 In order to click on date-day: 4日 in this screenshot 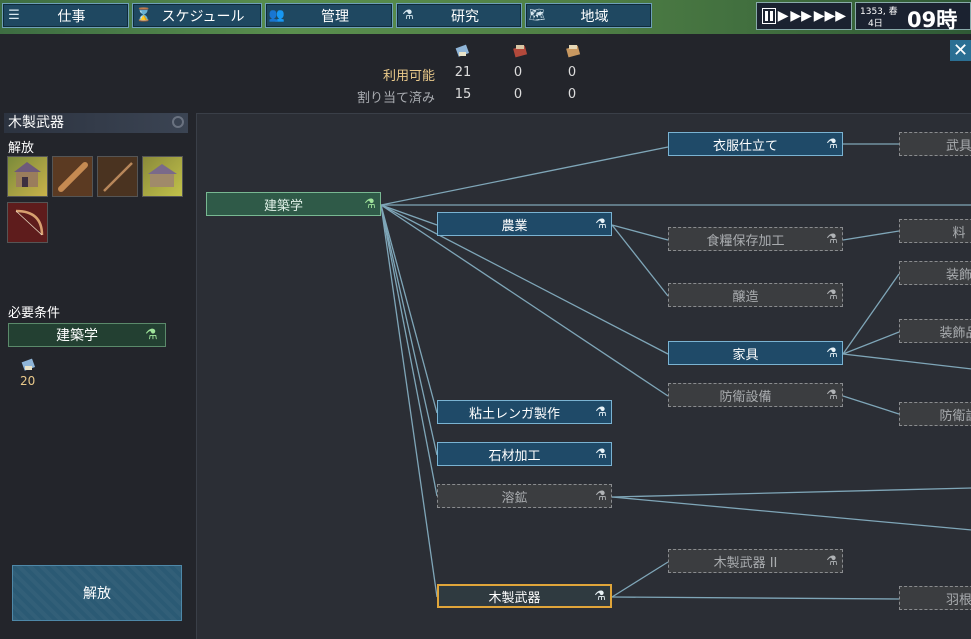, I will do `click(875, 24)`.